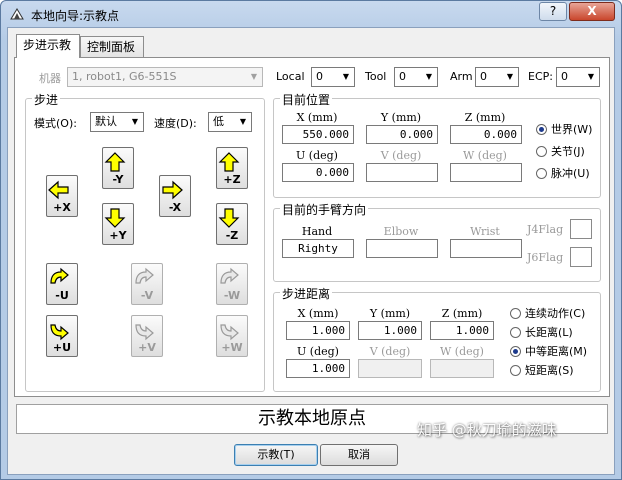 This screenshot has height=480, width=622. I want to click on step-group-title: 步进, so click(46, 99).